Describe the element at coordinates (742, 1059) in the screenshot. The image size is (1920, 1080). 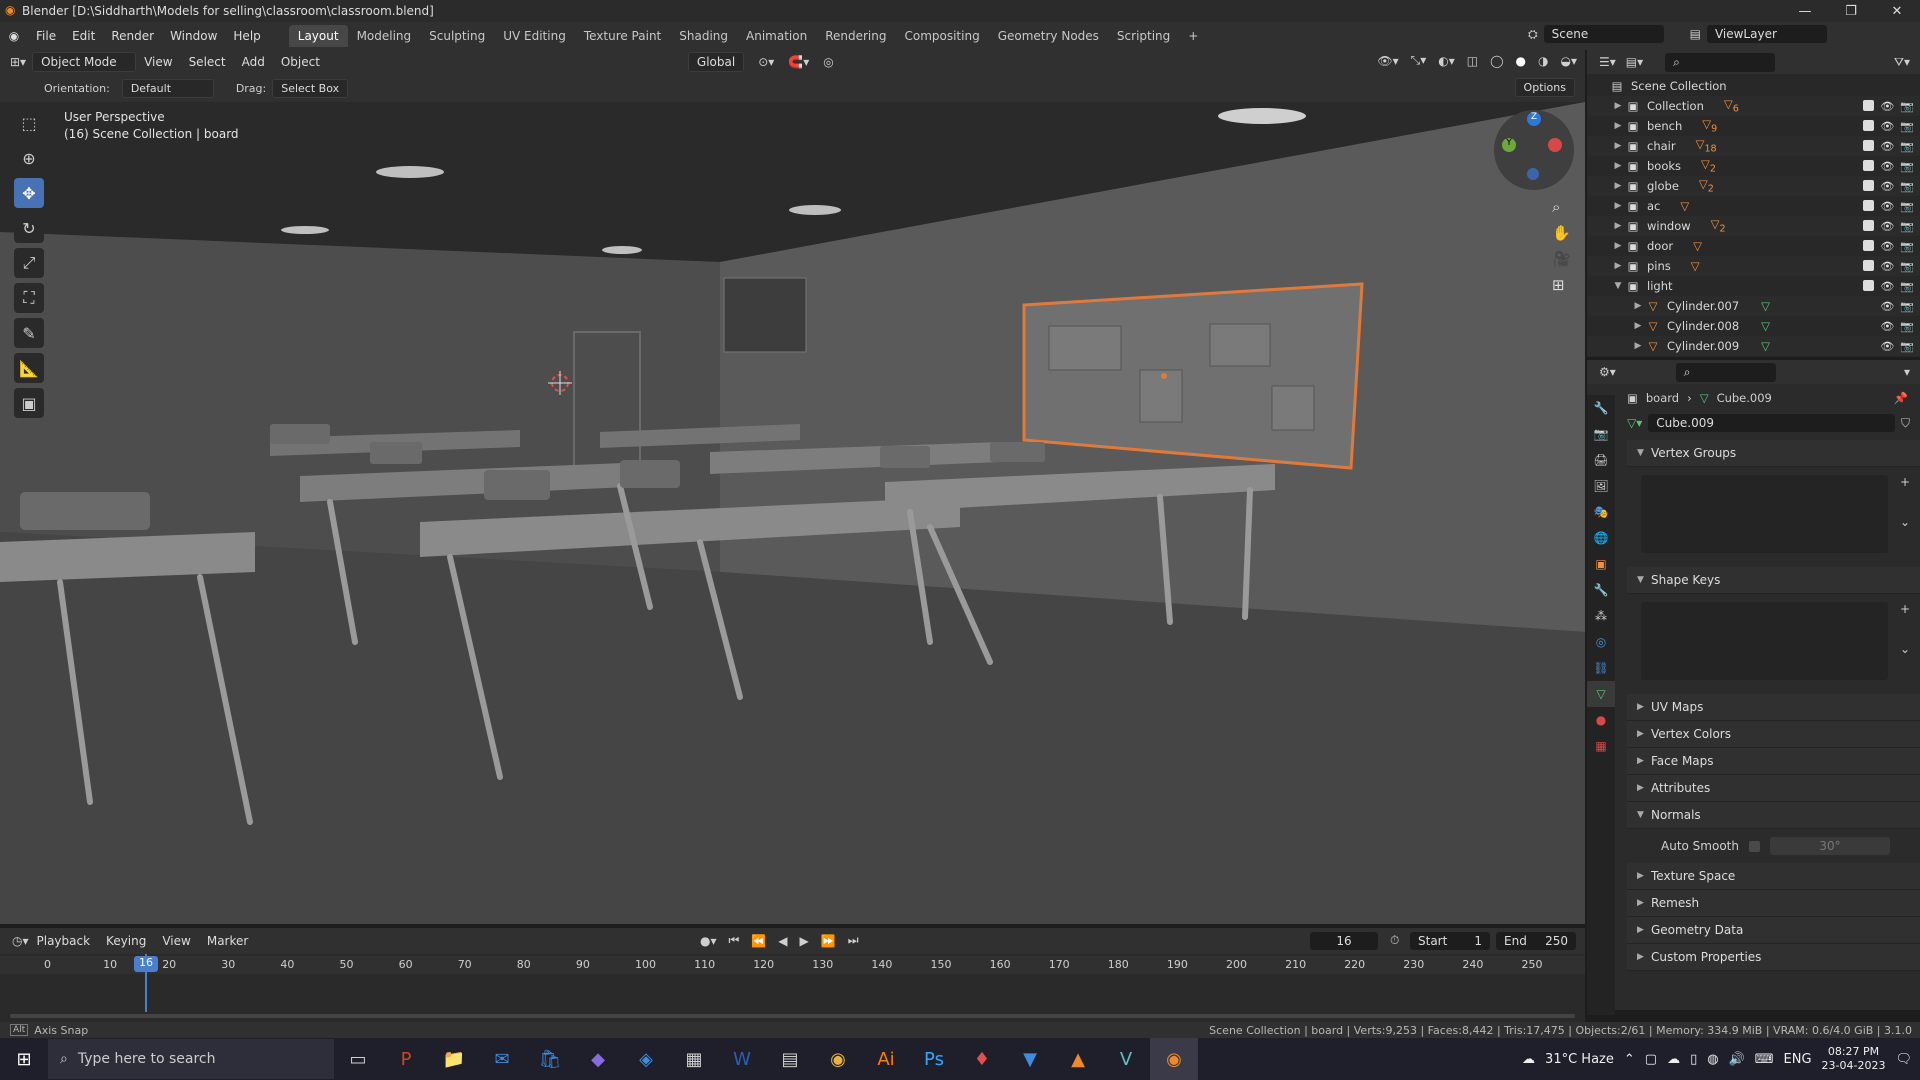
I see `word-icon: W` at that location.